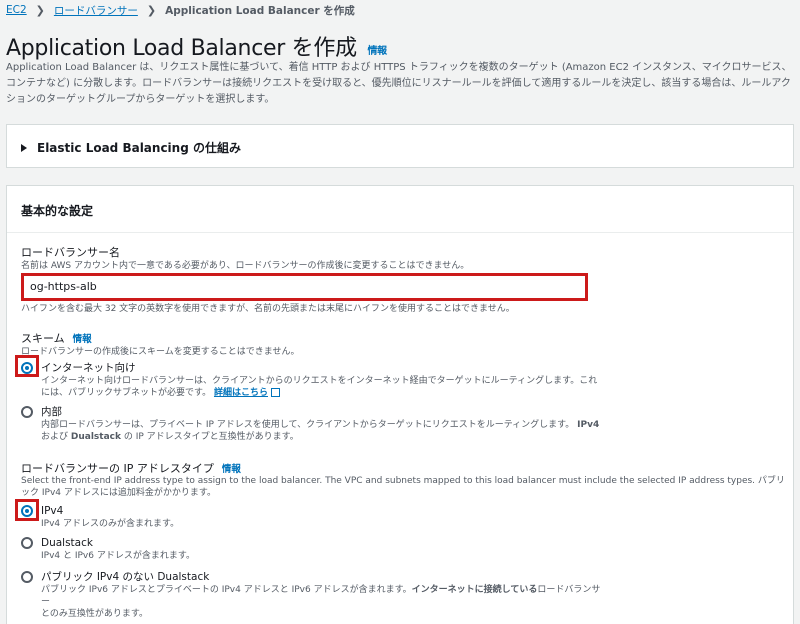  What do you see at coordinates (139, 148) in the screenshot?
I see `expander-label: Elastic Load Balancing の仕組み` at bounding box center [139, 148].